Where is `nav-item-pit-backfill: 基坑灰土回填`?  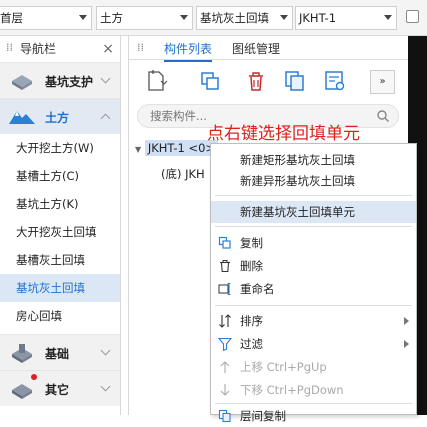
nav-item-pit-backfill: 基坑灰土回填 is located at coordinates (60, 288).